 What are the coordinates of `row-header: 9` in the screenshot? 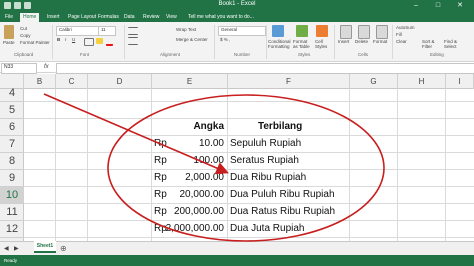 It's located at (12, 178).